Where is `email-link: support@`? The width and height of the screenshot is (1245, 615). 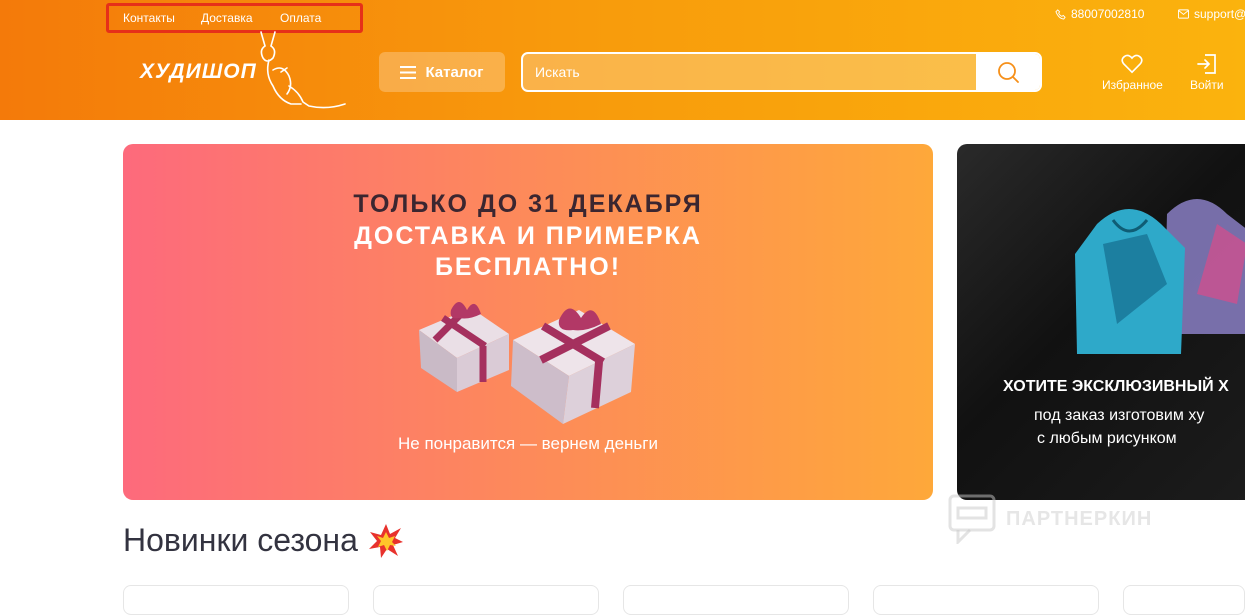
email-link: support@ is located at coordinates (1211, 14).